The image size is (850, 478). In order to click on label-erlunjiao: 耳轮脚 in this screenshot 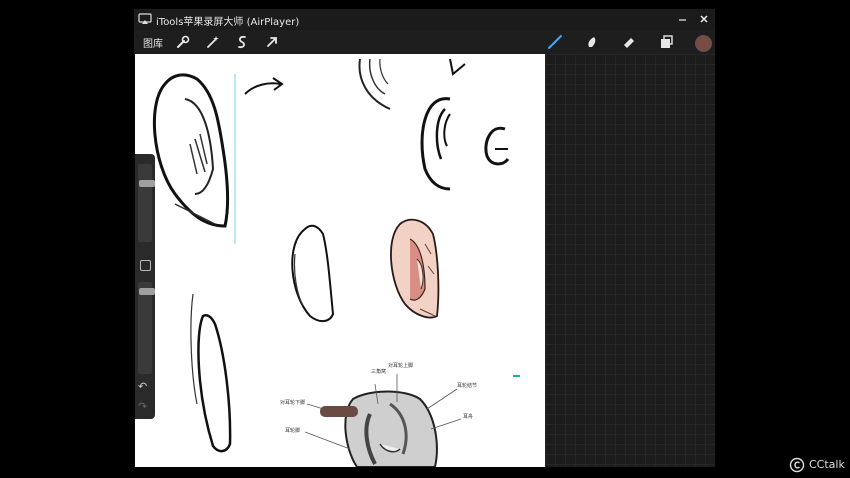, I will do `click(292, 430)`.